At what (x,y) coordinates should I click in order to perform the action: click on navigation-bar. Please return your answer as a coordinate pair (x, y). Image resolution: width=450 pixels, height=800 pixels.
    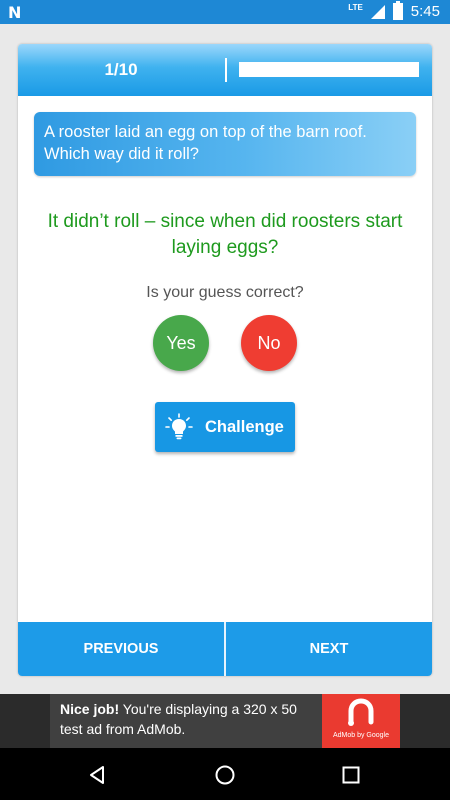
    Looking at the image, I should click on (225, 774).